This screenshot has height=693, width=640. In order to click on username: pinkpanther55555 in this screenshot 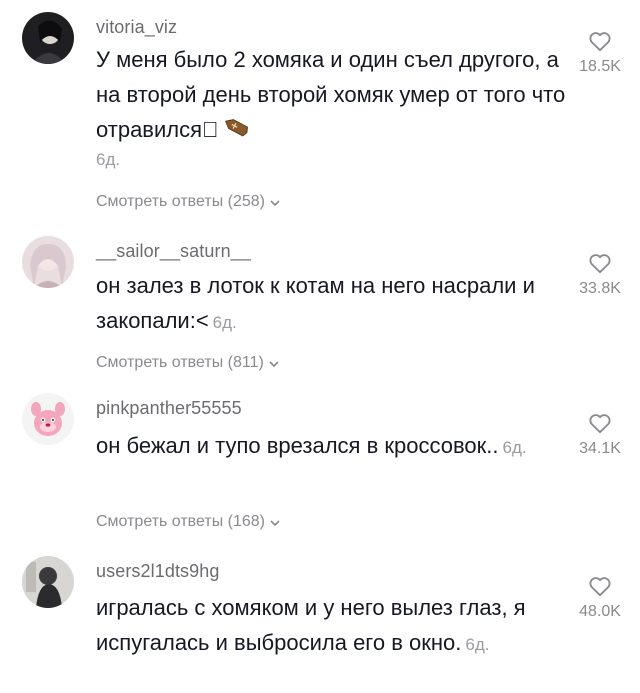, I will do `click(169, 408)`.